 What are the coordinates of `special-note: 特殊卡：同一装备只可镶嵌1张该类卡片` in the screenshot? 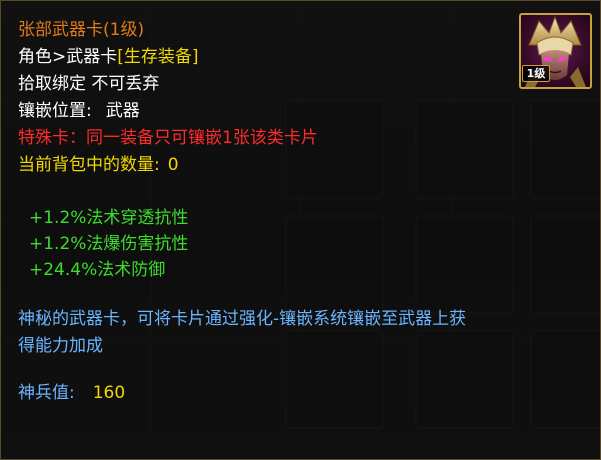 It's located at (168, 138).